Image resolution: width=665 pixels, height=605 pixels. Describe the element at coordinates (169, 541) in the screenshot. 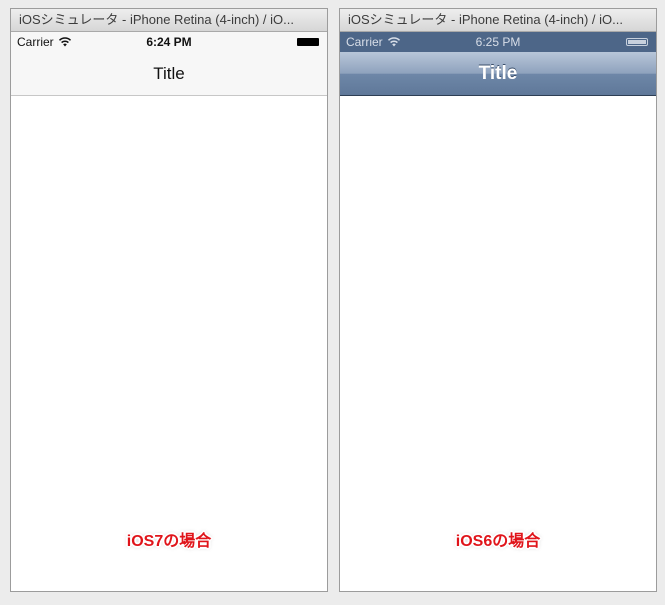

I see `caption-label: iOS7の場合` at that location.